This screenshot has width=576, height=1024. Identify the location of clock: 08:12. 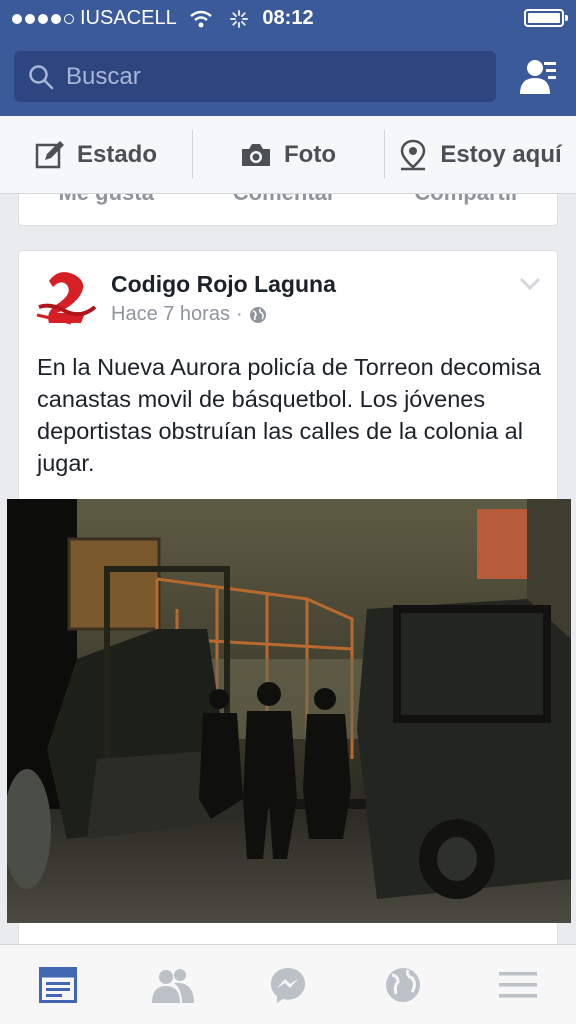
(288, 18).